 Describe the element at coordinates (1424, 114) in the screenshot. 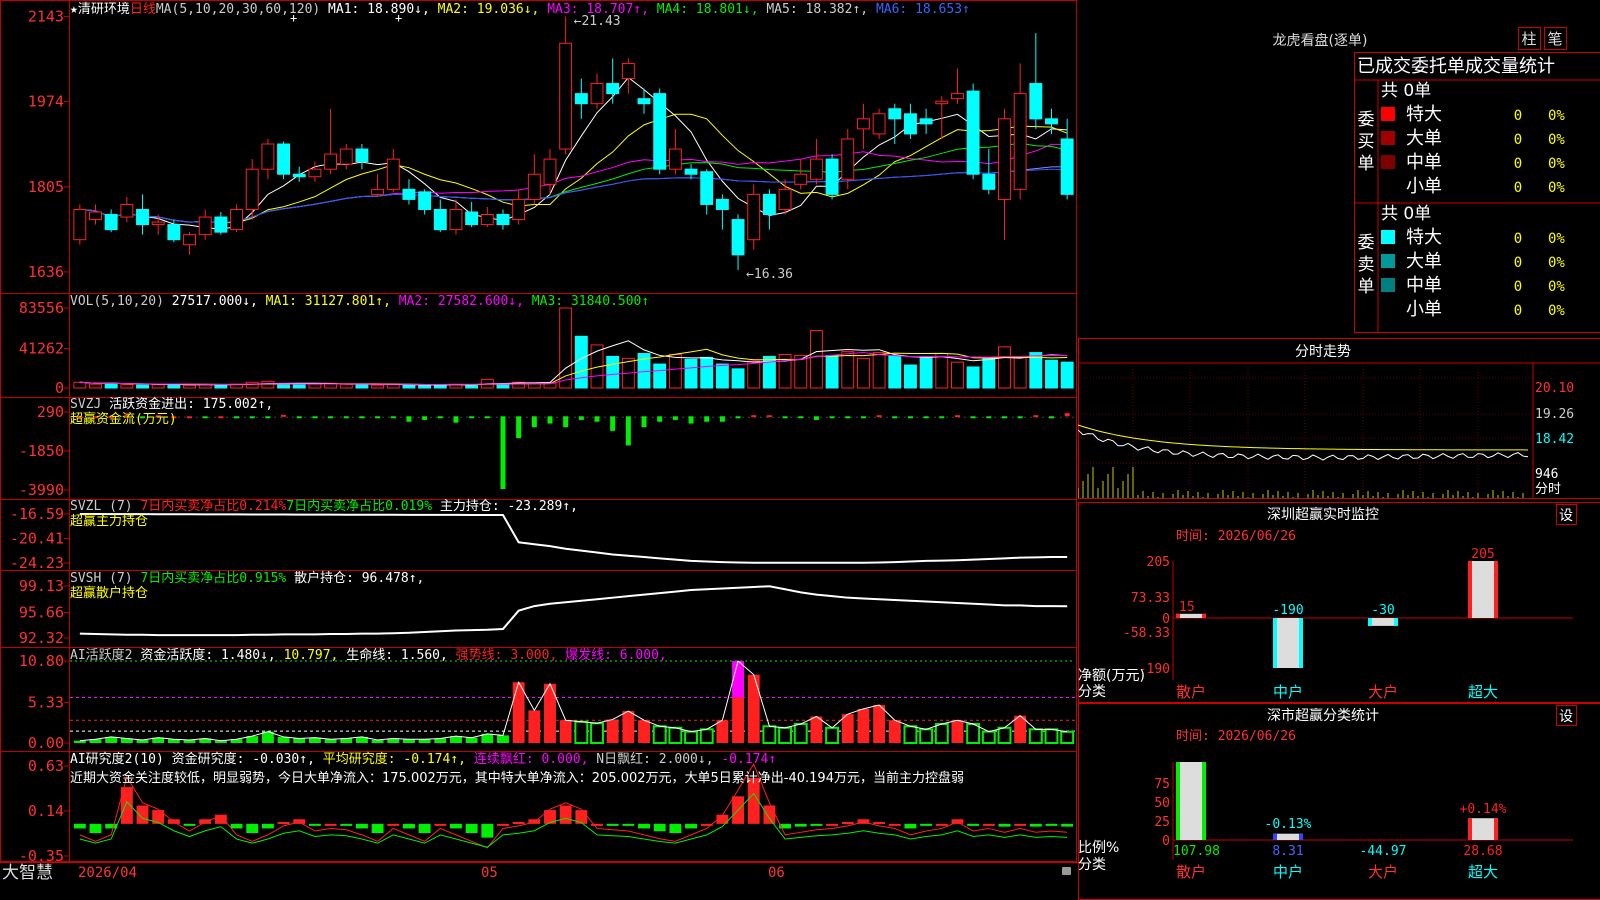

I see `buy-row-name: 特大` at that location.